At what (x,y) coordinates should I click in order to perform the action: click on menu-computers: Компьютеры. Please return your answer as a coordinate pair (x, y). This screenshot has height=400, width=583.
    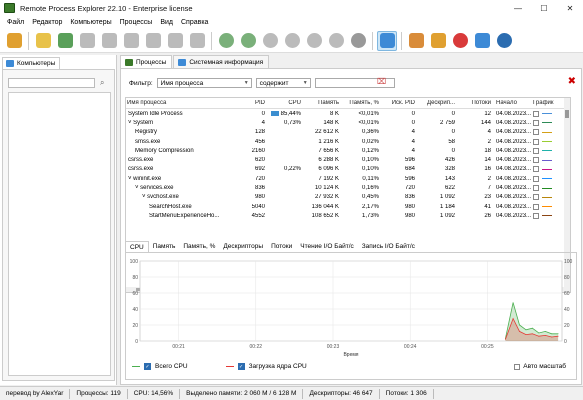
    Looking at the image, I should click on (90, 22).